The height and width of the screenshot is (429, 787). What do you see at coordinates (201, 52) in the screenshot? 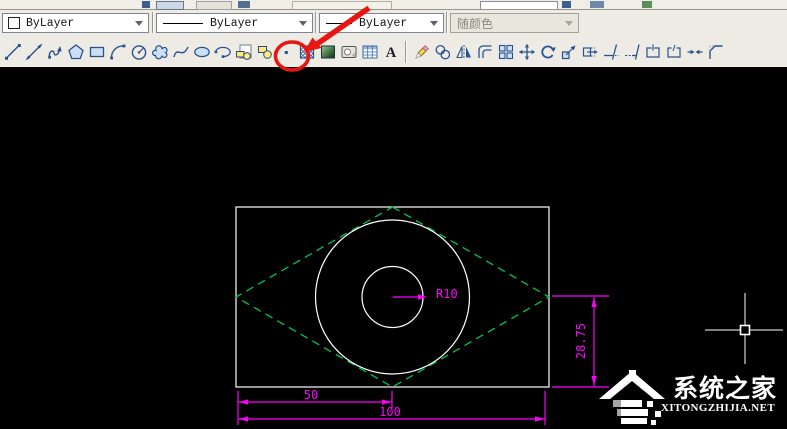
I see `ellipse-button` at bounding box center [201, 52].